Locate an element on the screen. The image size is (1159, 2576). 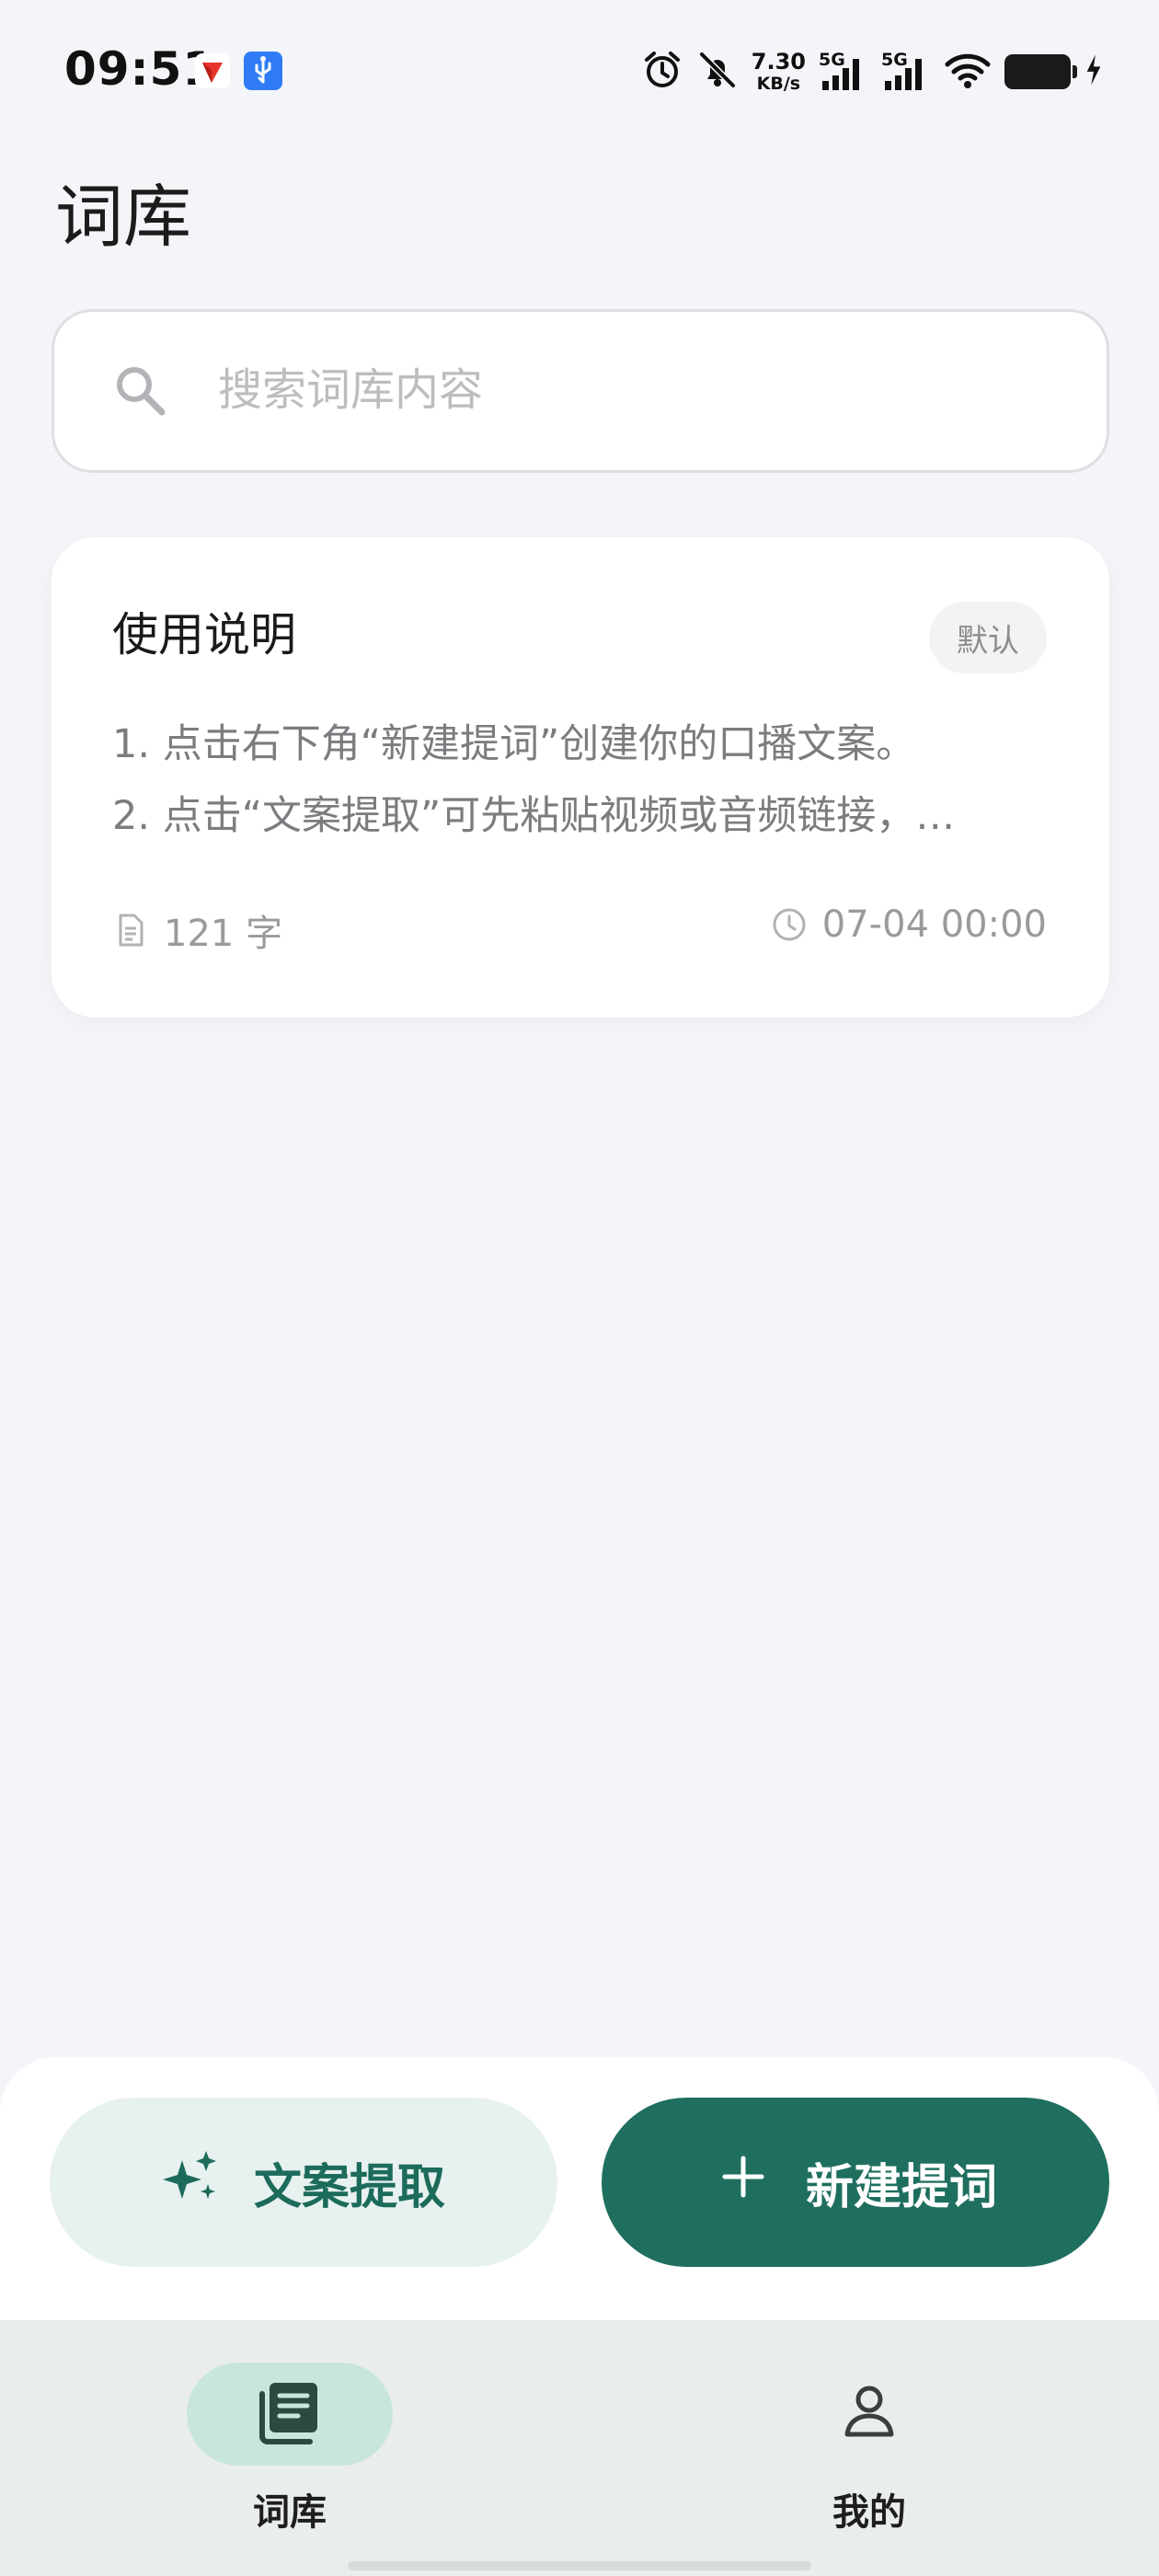
library-icon is located at coordinates (290, 2414).